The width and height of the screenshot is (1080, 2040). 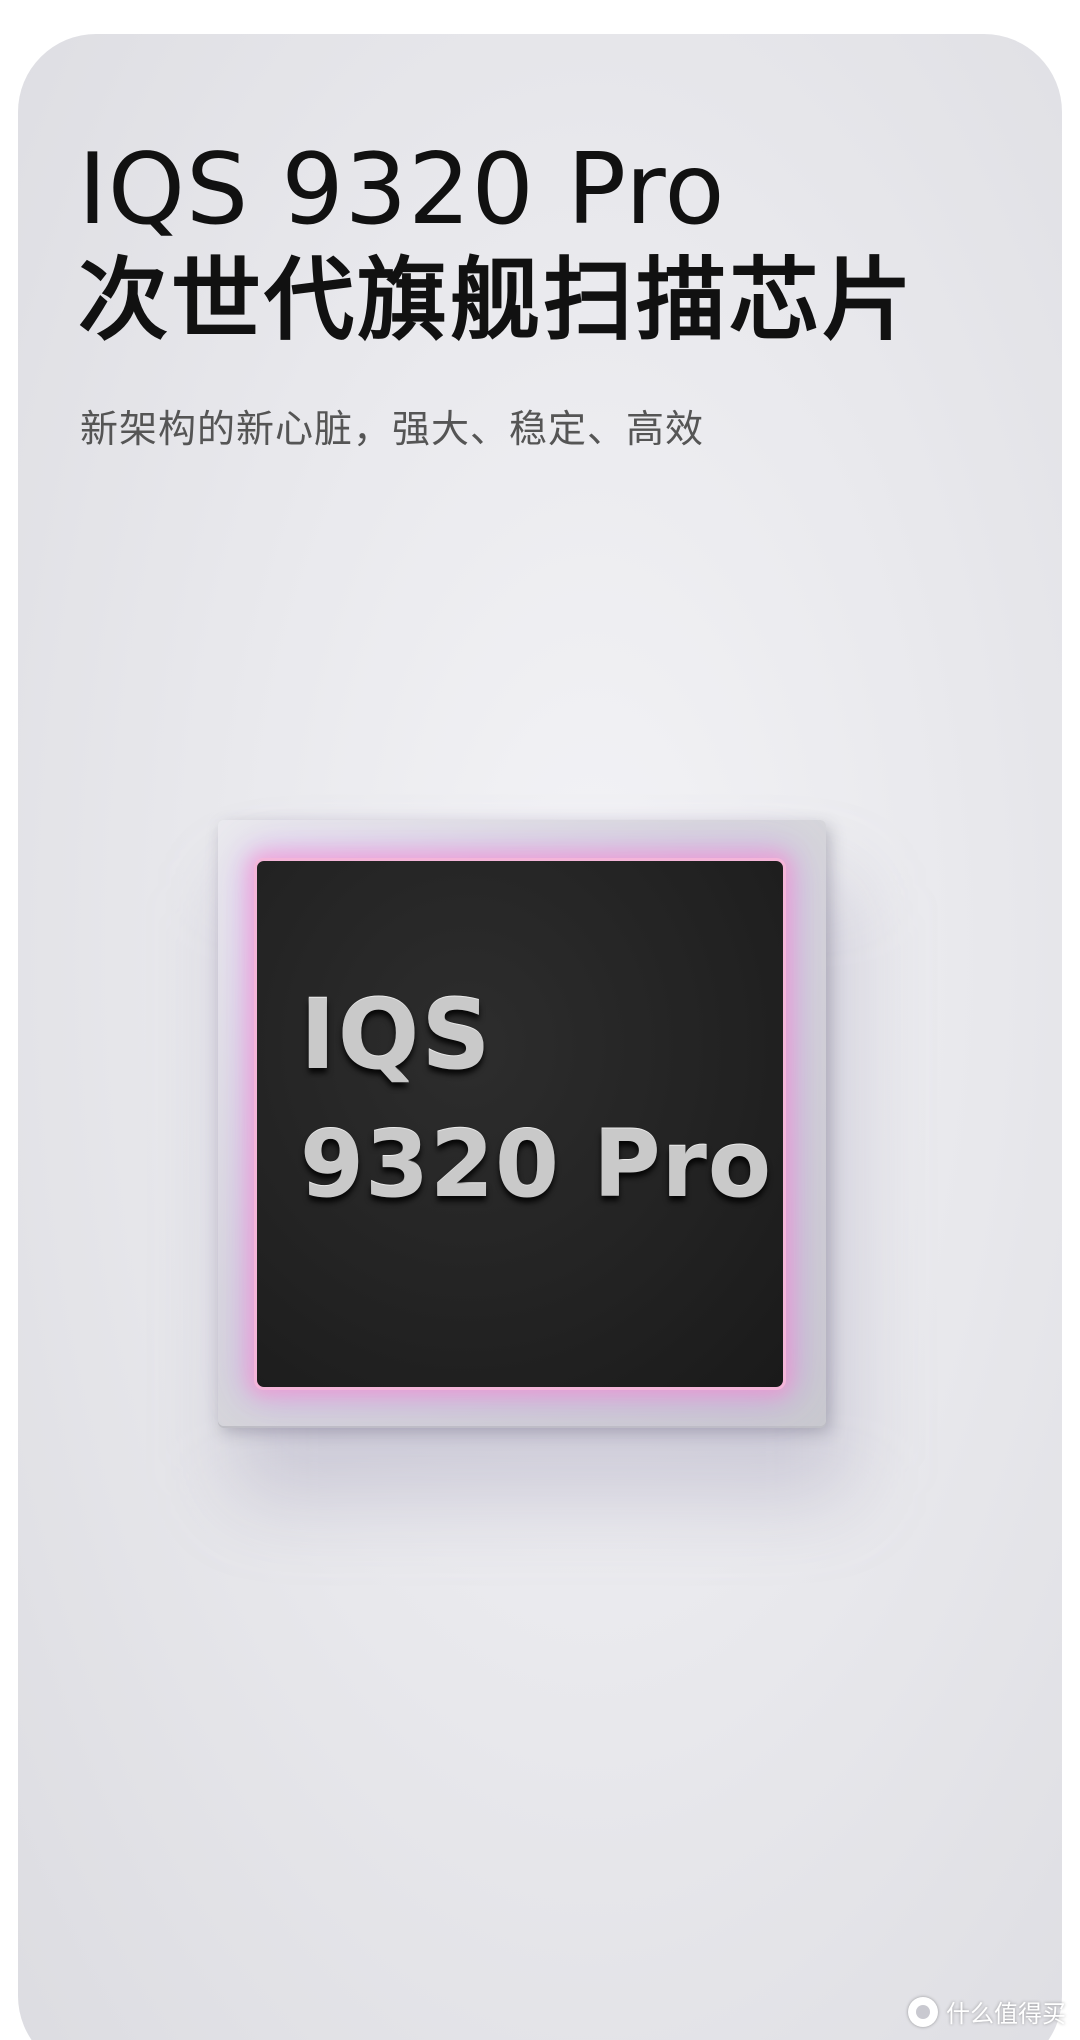 I want to click on zhidemai-logo-icon, so click(x=923, y=2011).